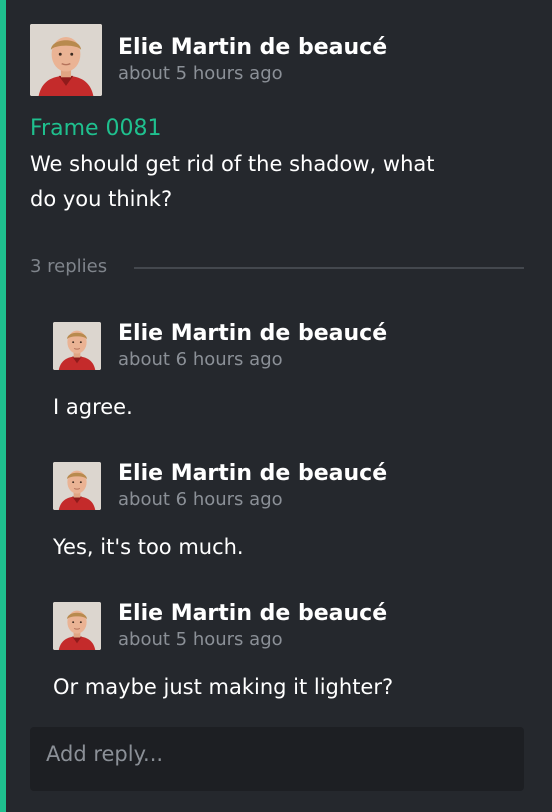 Image resolution: width=552 pixels, height=812 pixels. Describe the element at coordinates (96, 129) in the screenshot. I see `frame-link: Frame 0081` at that location.